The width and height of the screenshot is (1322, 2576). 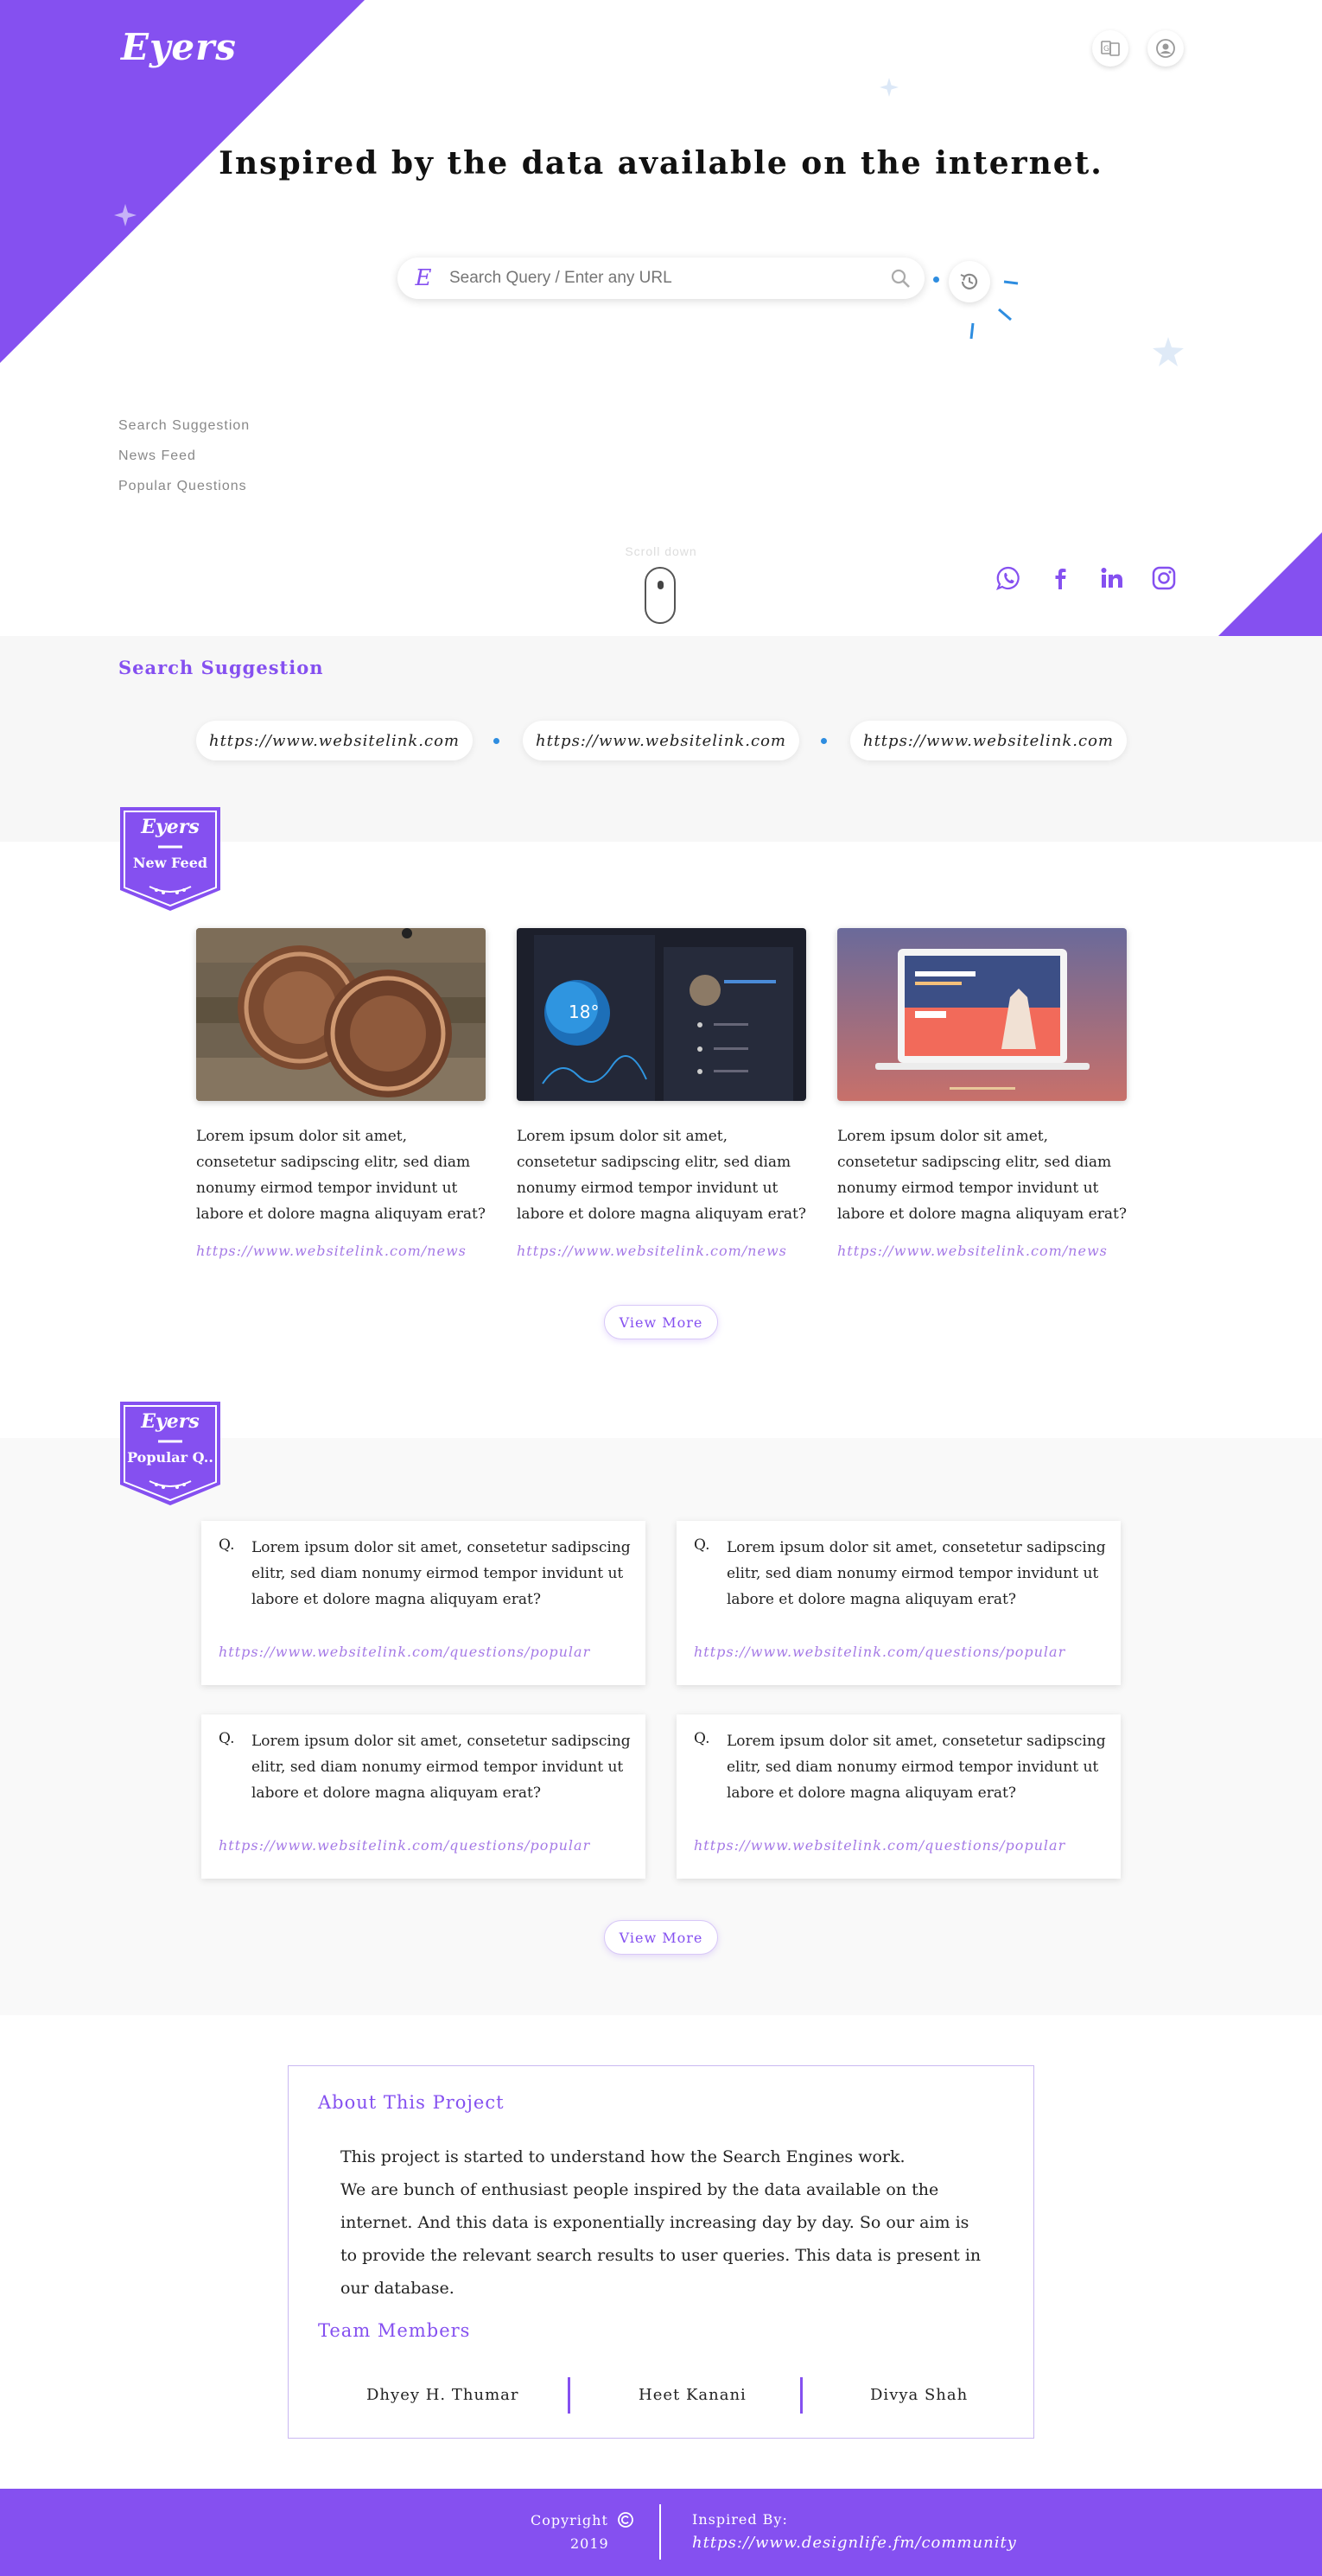 What do you see at coordinates (660, 595) in the screenshot?
I see `scroll-down-mouse-icon` at bounding box center [660, 595].